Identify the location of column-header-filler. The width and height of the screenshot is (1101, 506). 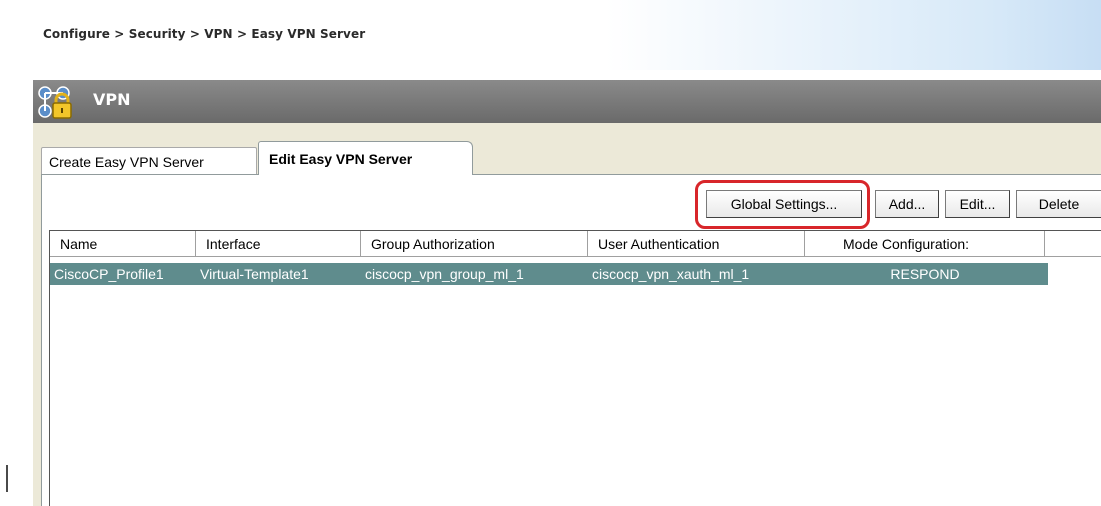
(1073, 244).